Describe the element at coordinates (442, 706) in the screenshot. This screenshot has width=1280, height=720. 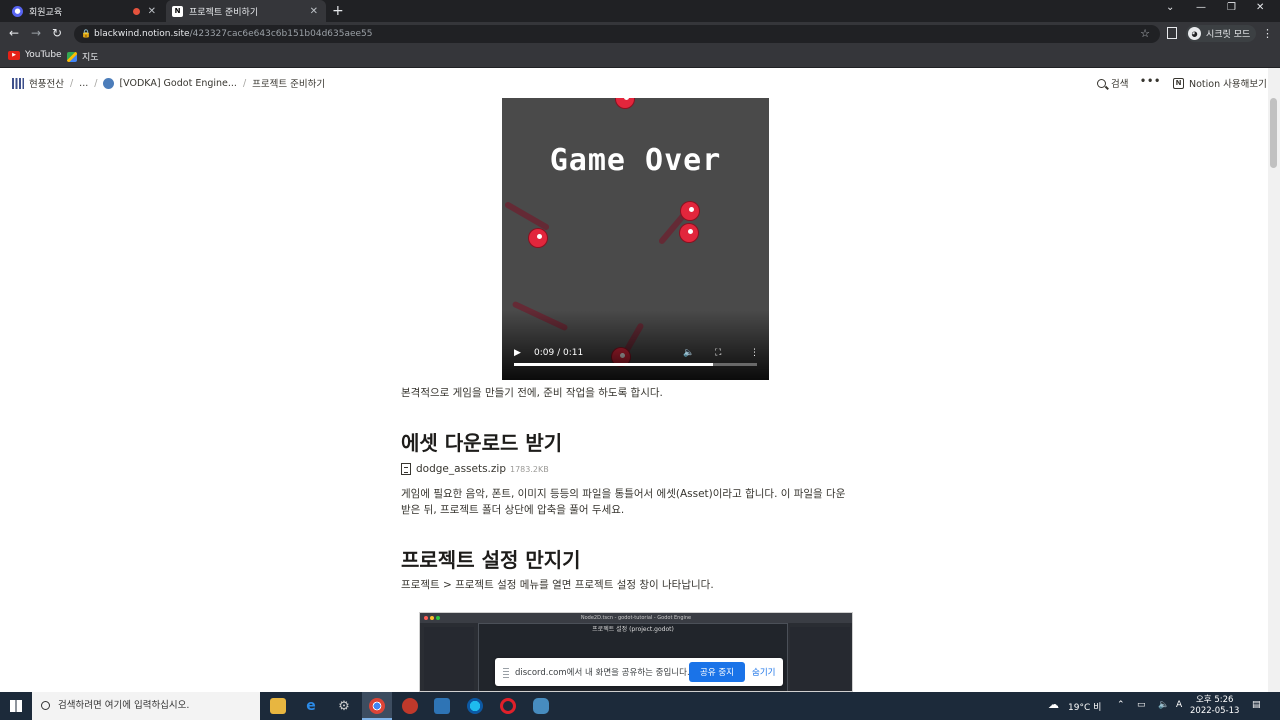
I see `ide-app-icon` at that location.